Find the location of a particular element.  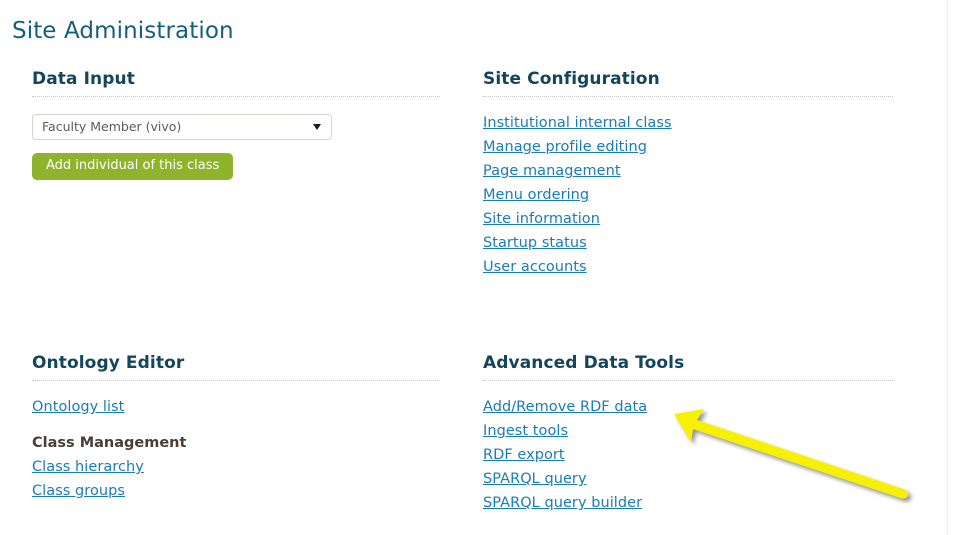

list-item: Class hierarchy is located at coordinates (236, 467).